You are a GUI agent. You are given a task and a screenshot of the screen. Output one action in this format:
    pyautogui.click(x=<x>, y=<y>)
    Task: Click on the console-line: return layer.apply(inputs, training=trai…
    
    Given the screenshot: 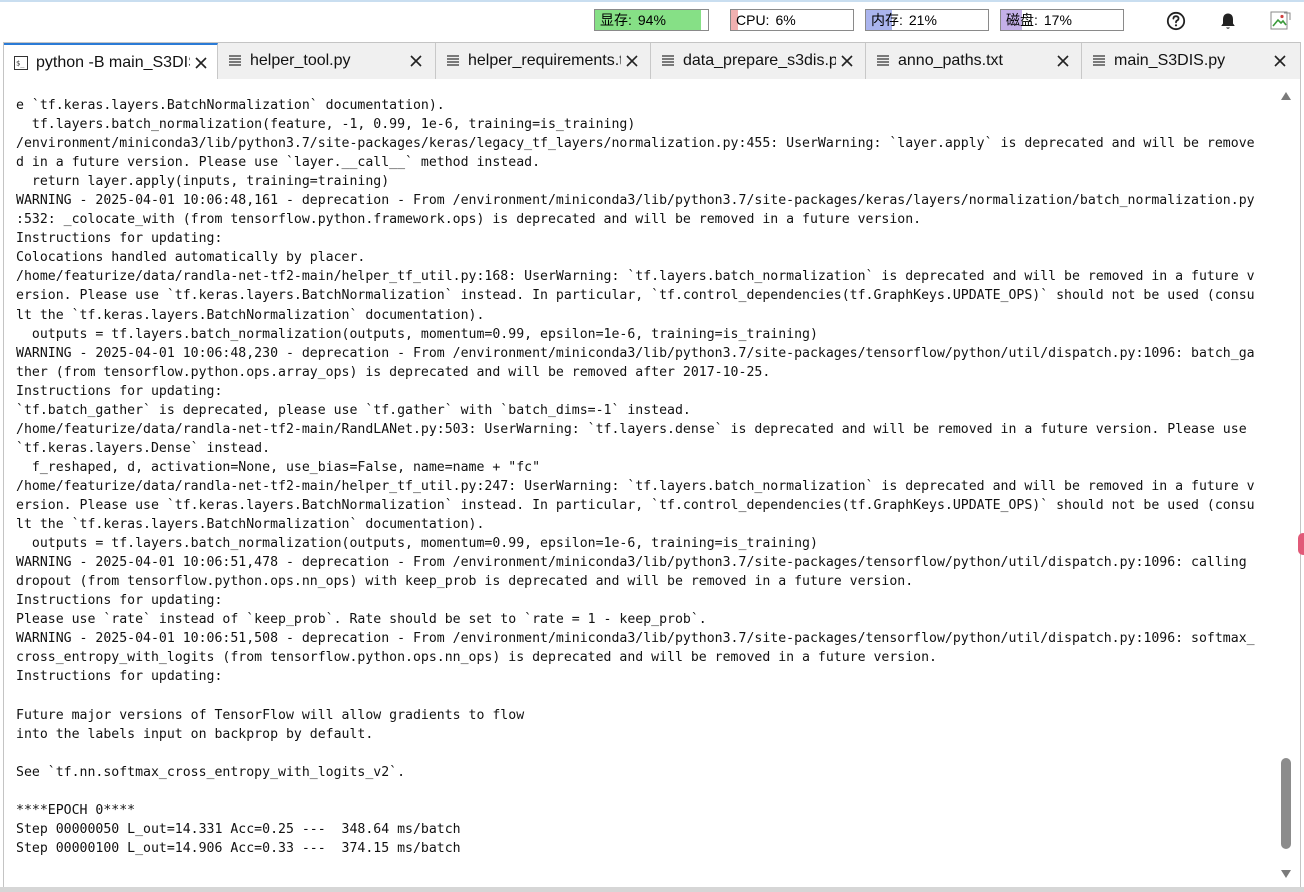 What is the action you would take?
    pyautogui.click(x=203, y=182)
    